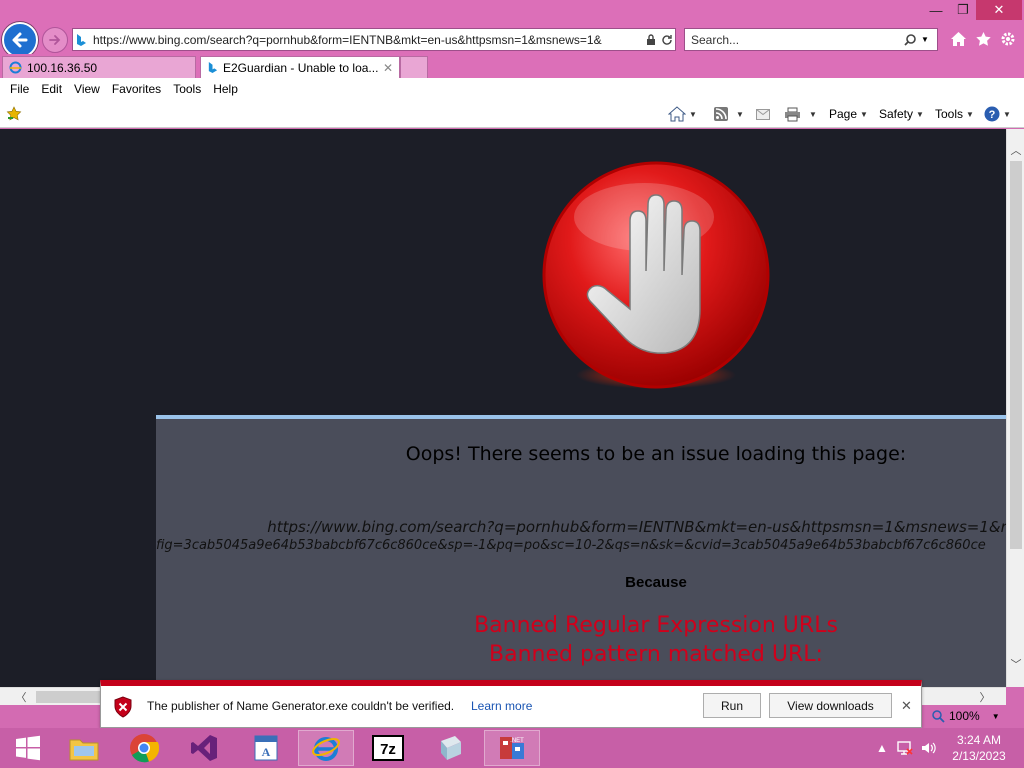 This screenshot has height=768, width=1024. Describe the element at coordinates (721, 114) in the screenshot. I see `rss-feed-icon` at that location.